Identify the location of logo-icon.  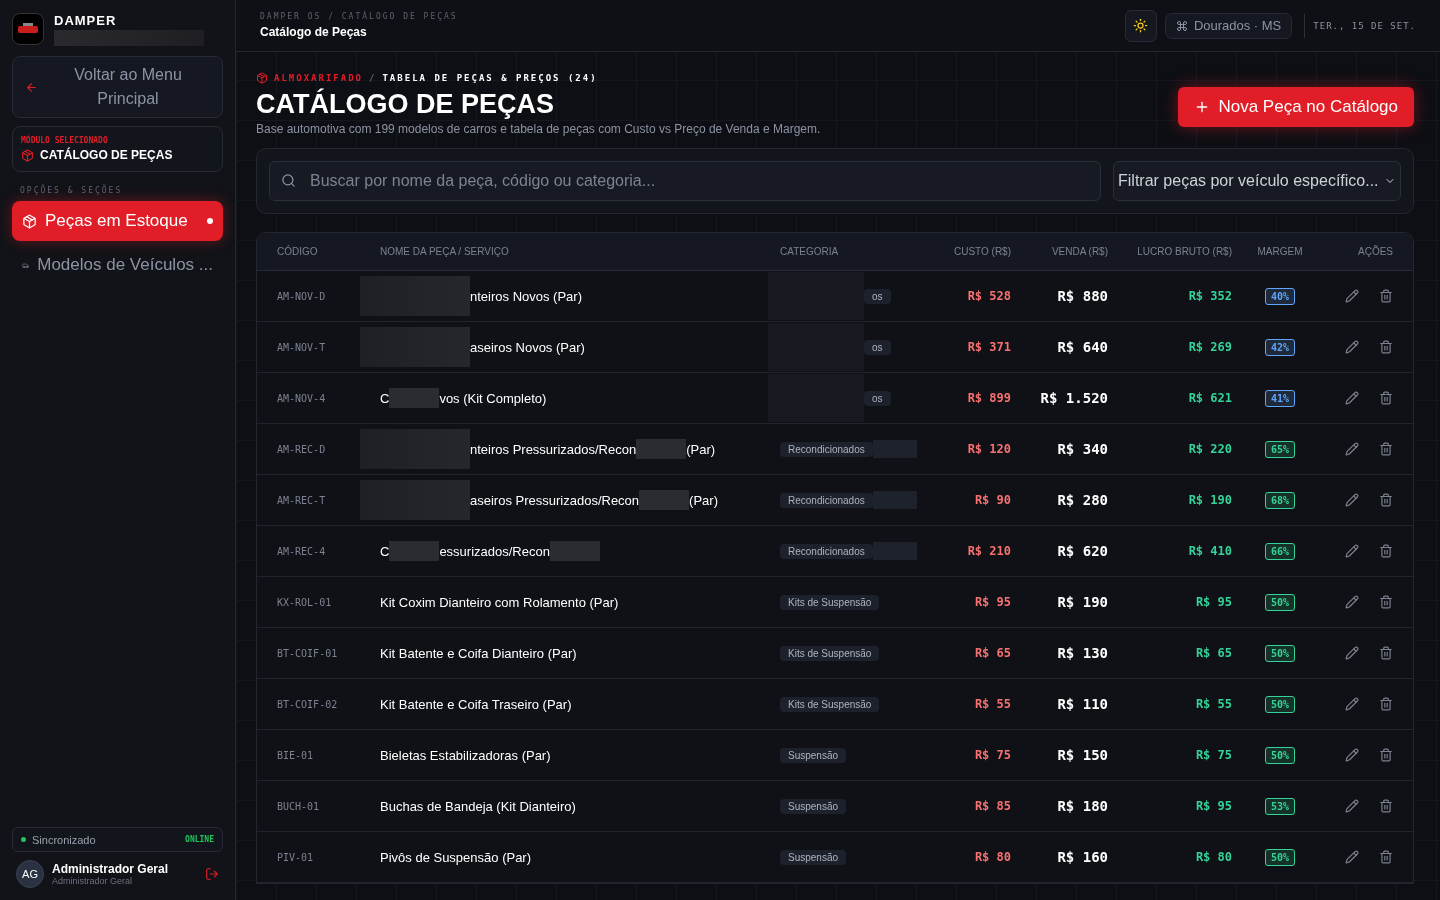
(28, 29).